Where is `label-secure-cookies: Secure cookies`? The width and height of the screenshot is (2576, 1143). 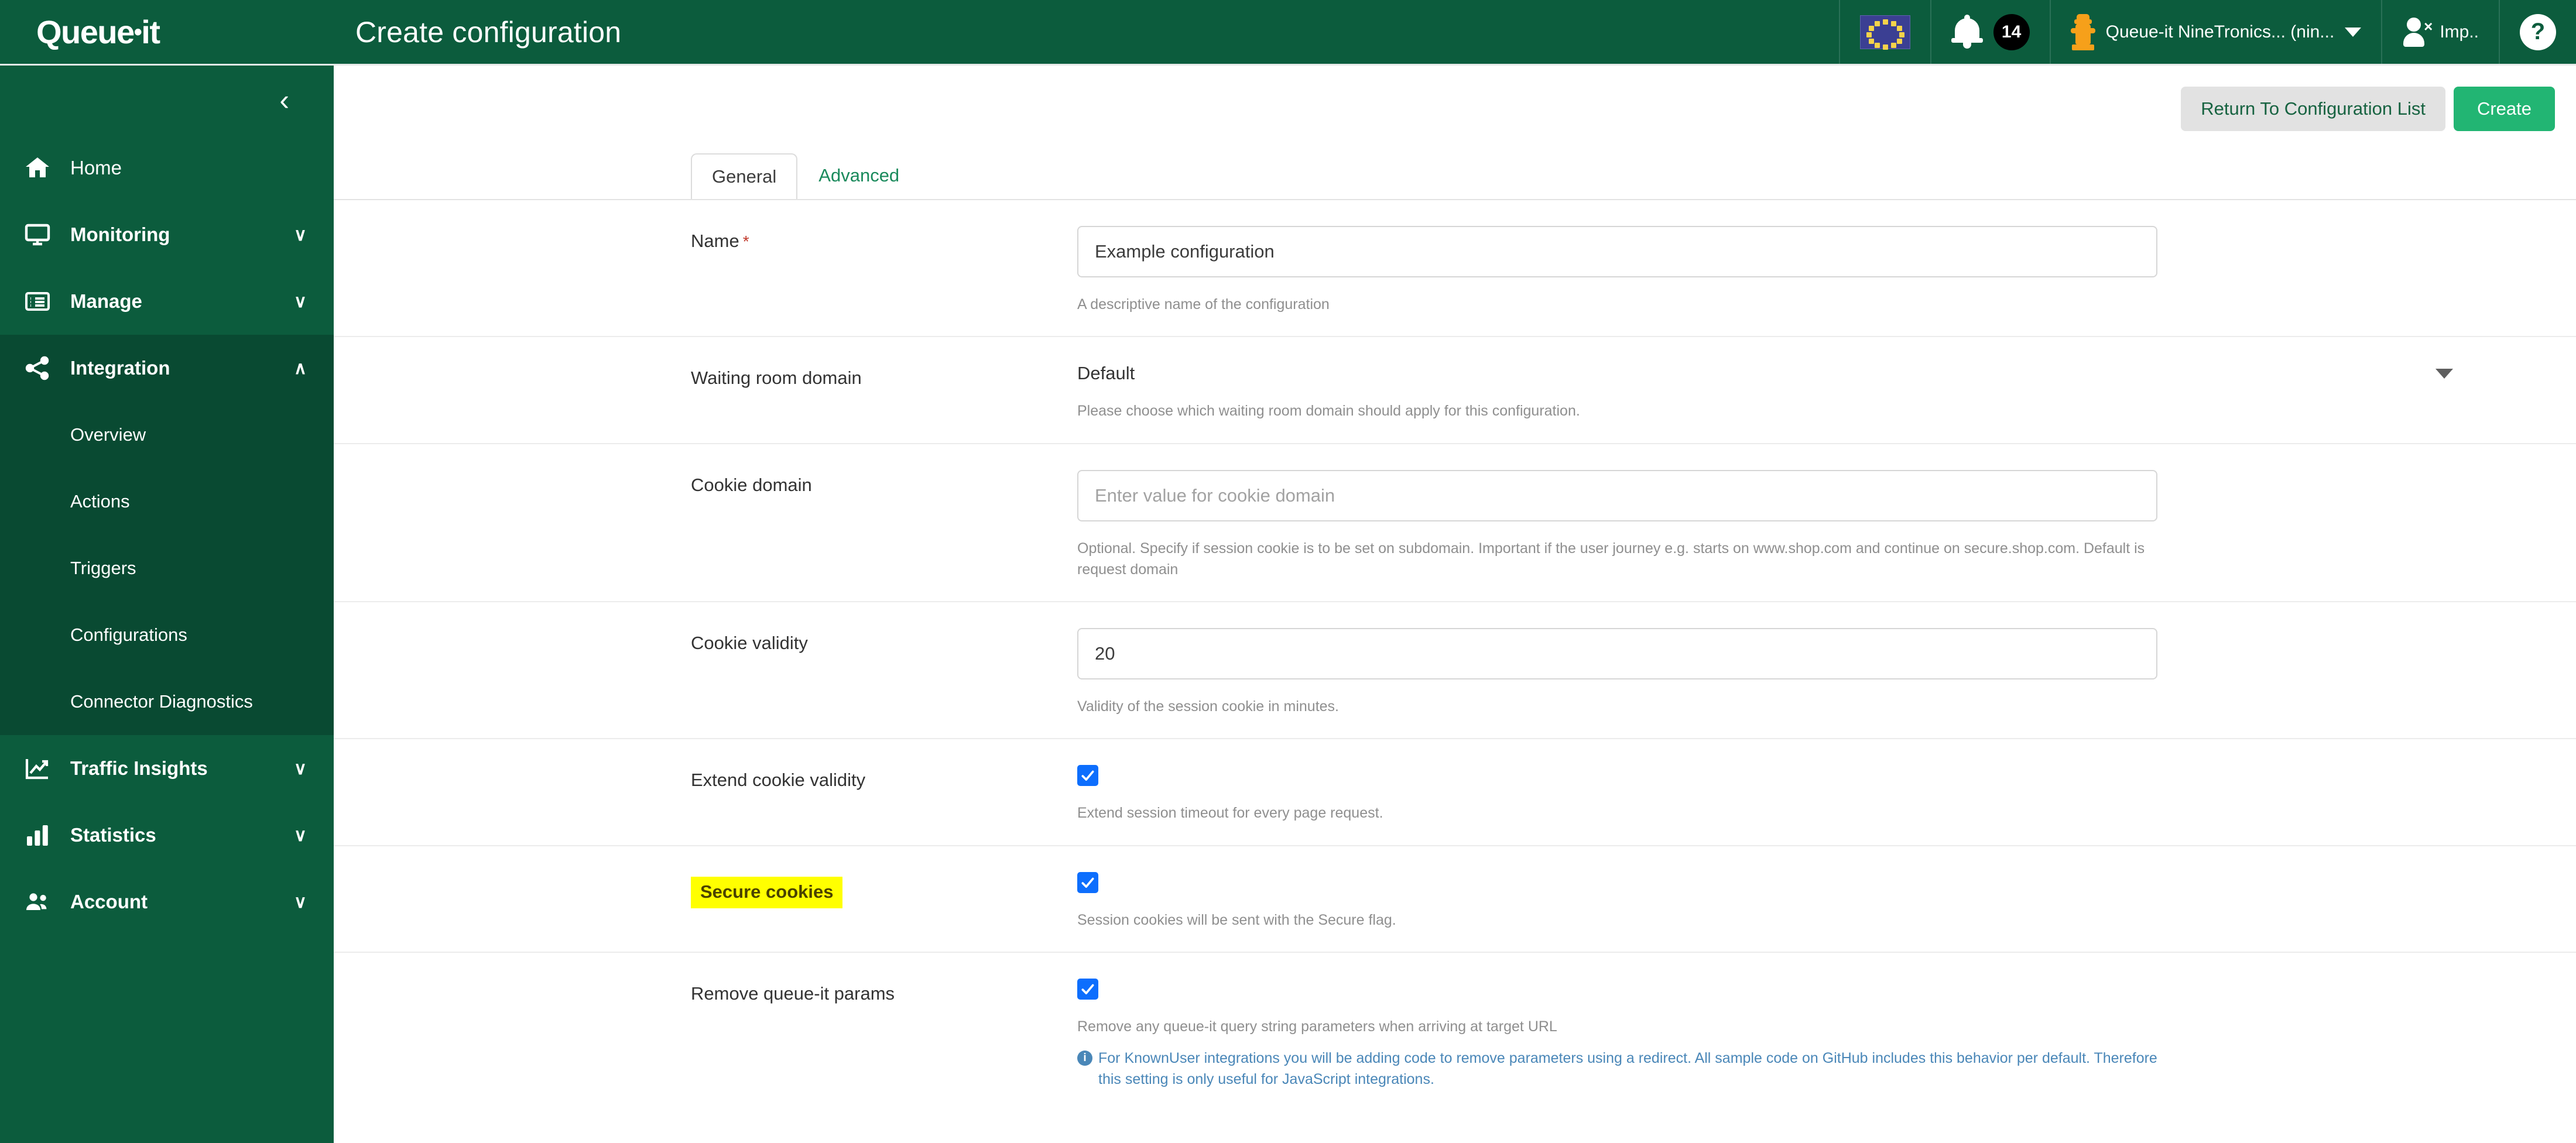 label-secure-cookies: Secure cookies is located at coordinates (705, 877).